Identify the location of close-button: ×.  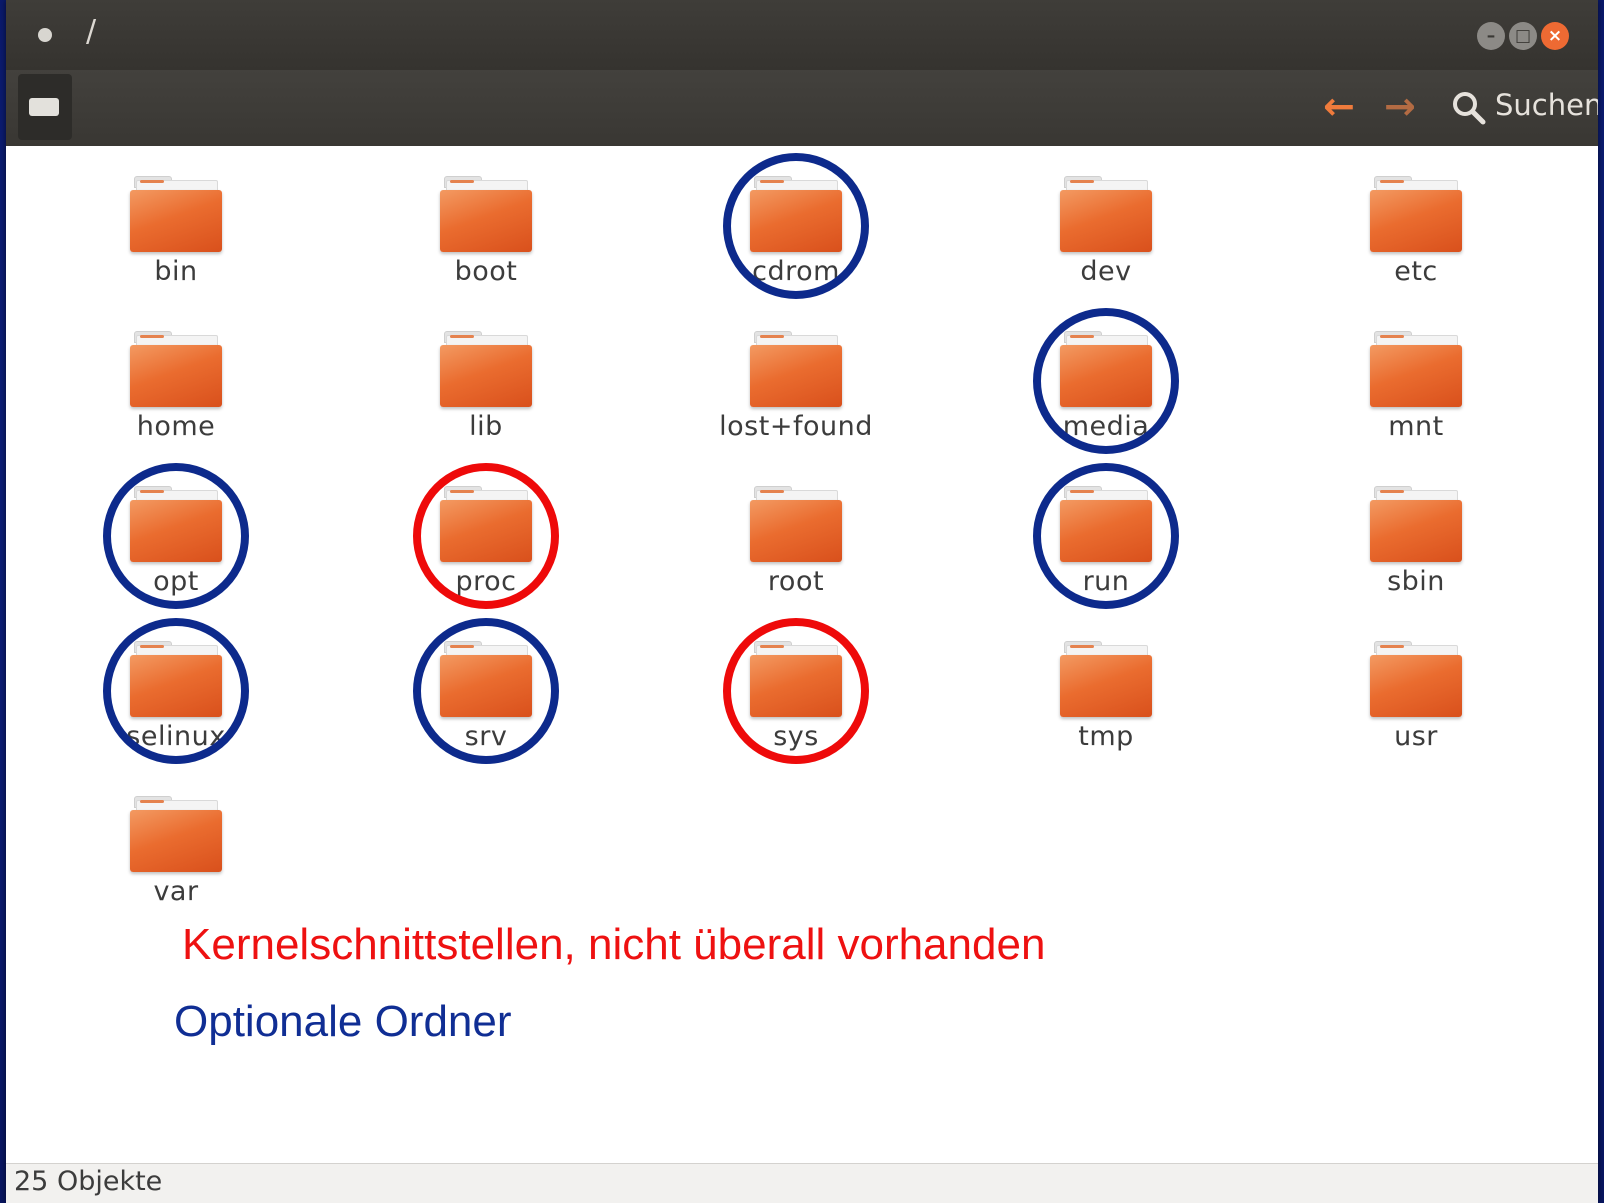
(1555, 36).